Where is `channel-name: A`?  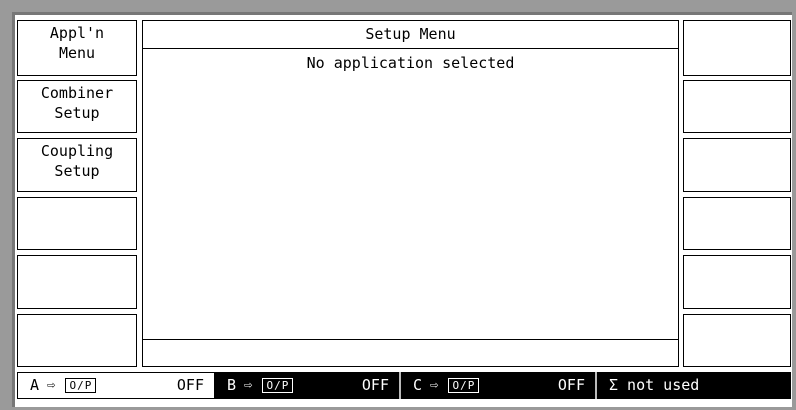 channel-name: A is located at coordinates (35, 385).